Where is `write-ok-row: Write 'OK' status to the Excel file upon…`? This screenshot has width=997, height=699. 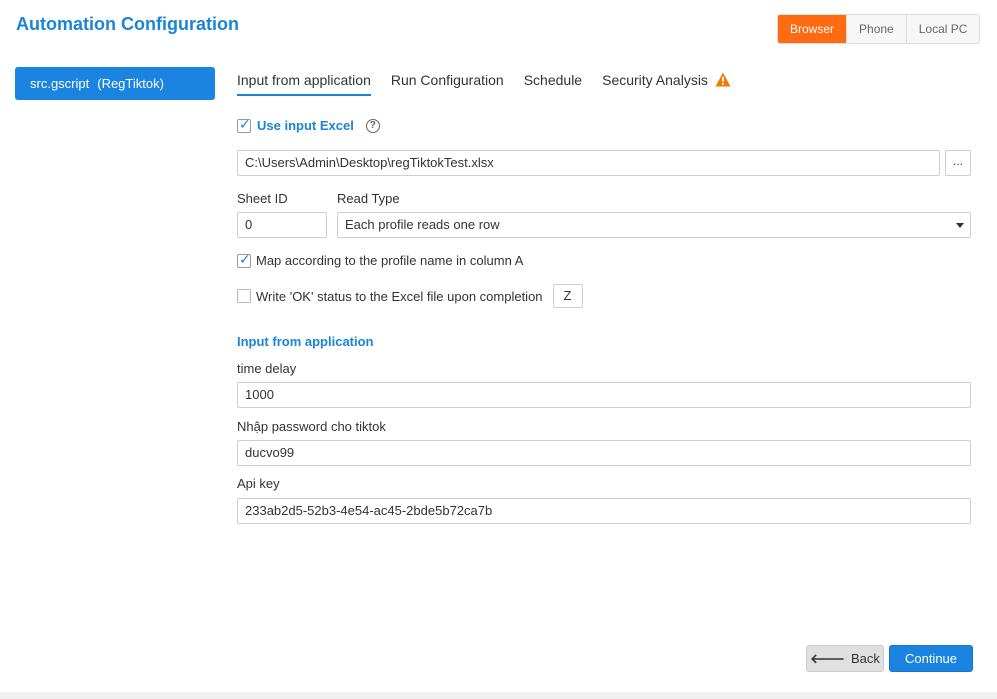 write-ok-row: Write 'OK' status to the Excel file upon… is located at coordinates (410, 296).